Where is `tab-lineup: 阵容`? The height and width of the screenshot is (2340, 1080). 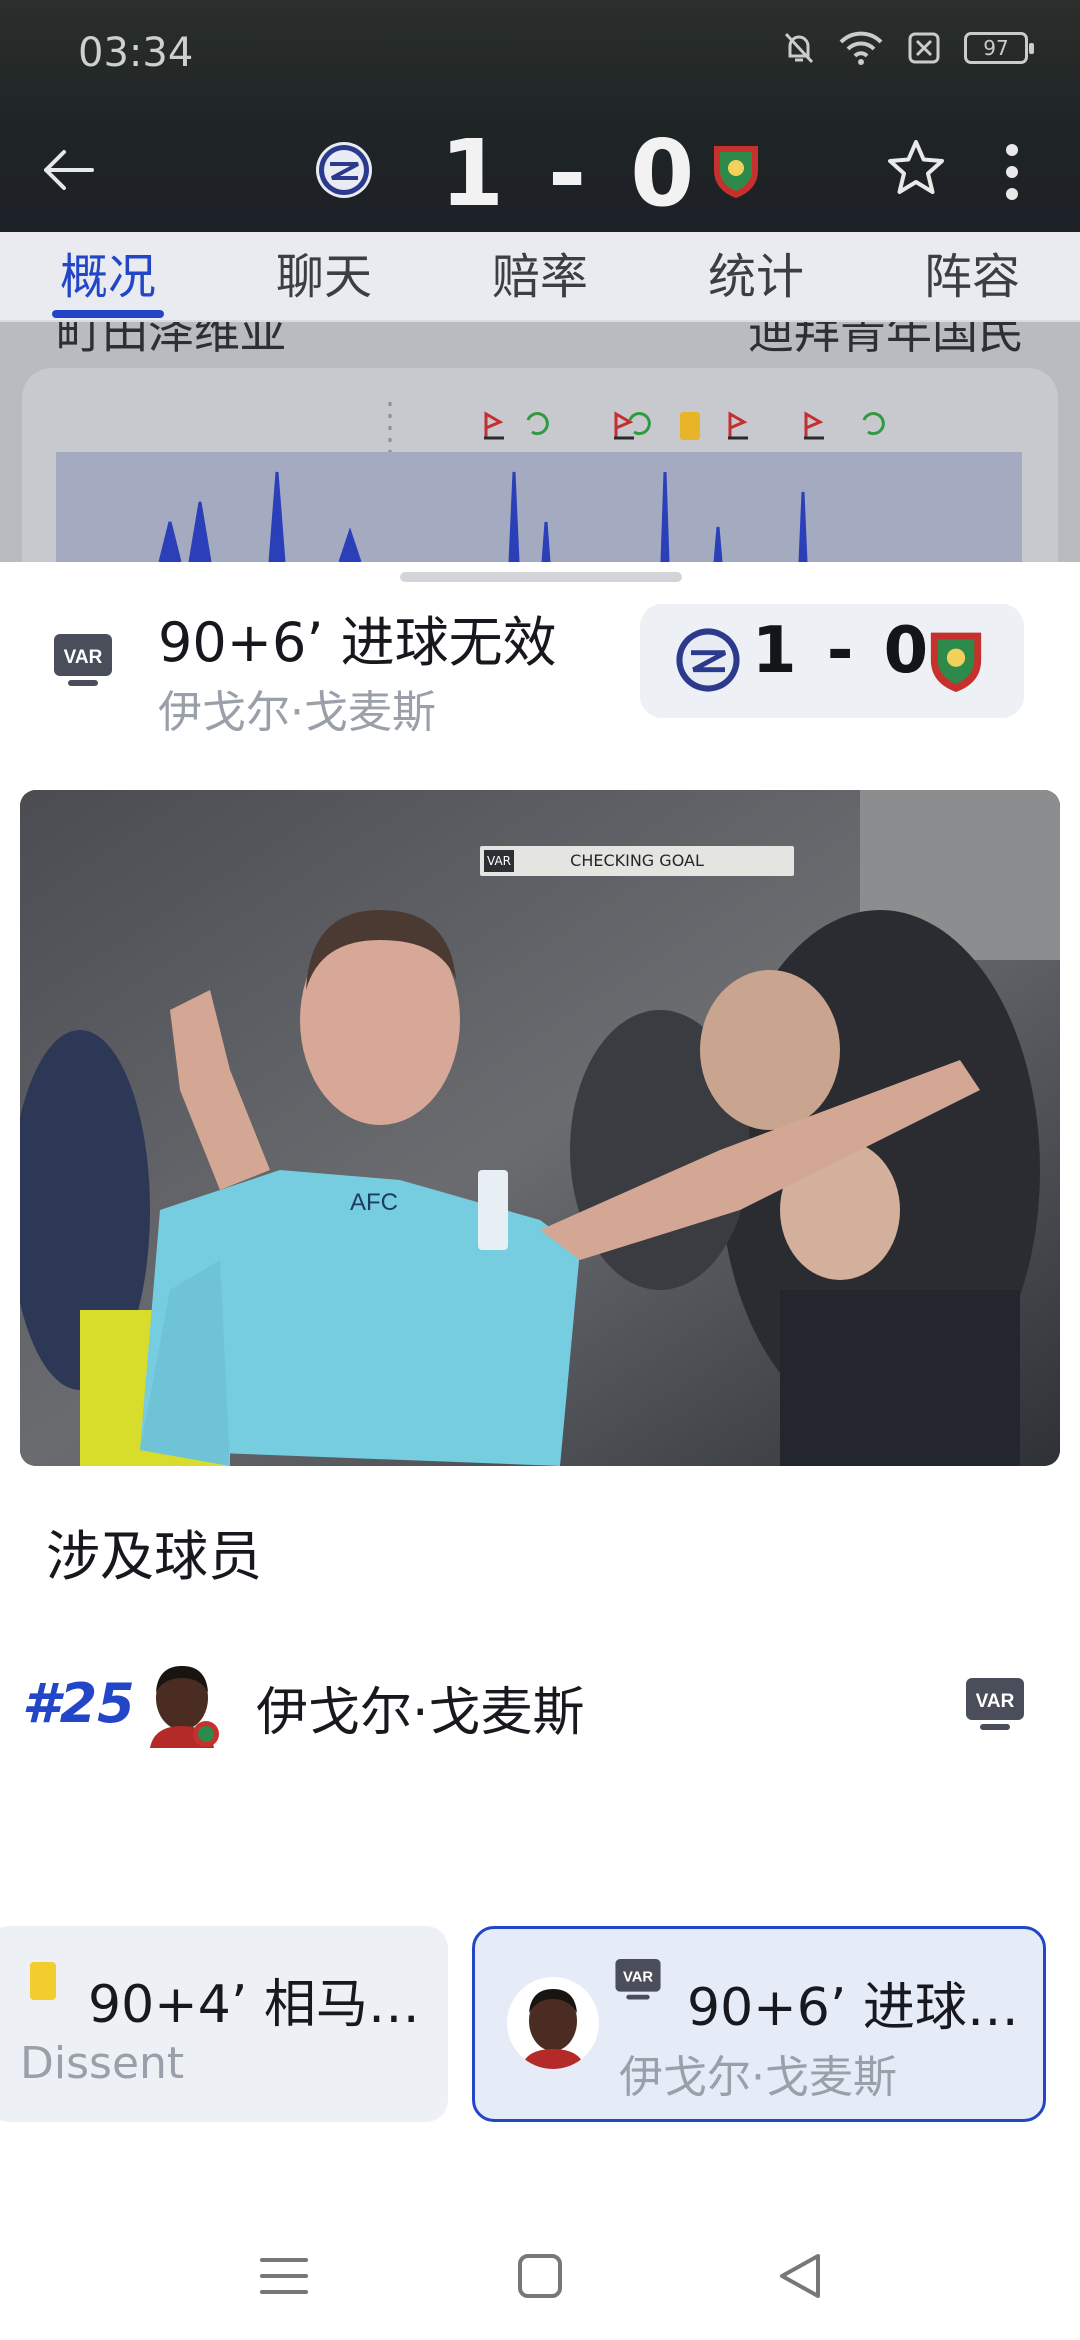 tab-lineup: 阵容 is located at coordinates (972, 276).